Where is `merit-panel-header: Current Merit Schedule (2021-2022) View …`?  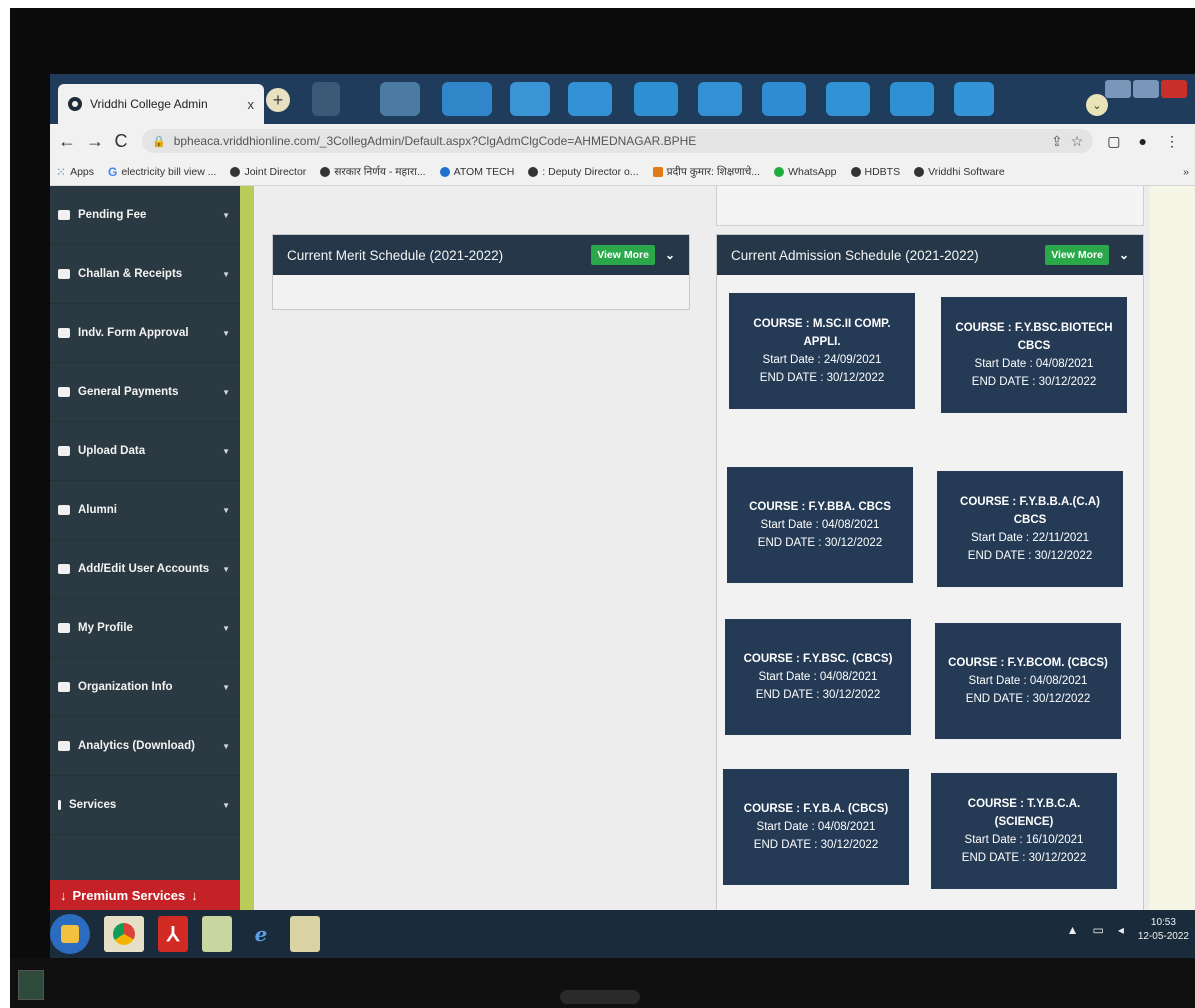
merit-panel-header: Current Merit Schedule (2021-2022) View … is located at coordinates (481, 255).